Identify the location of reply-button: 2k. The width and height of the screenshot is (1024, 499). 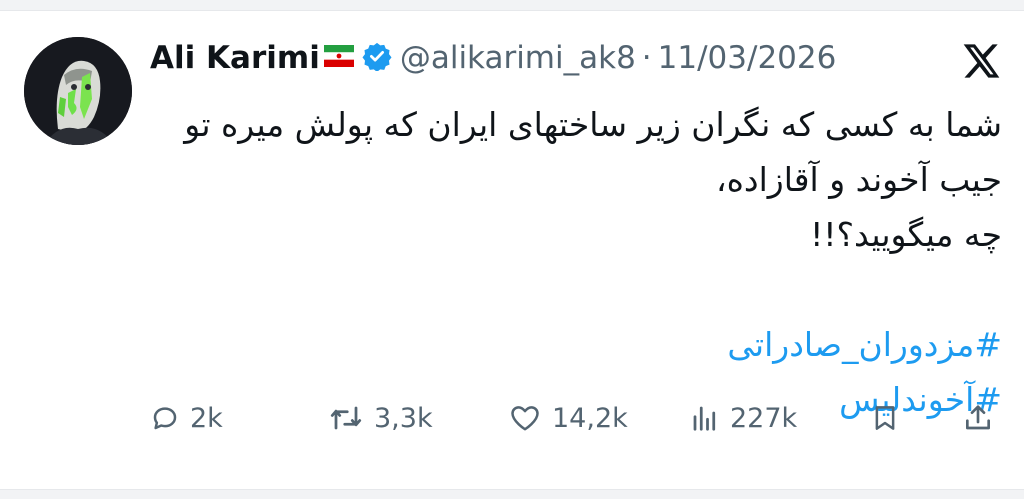
(186, 418).